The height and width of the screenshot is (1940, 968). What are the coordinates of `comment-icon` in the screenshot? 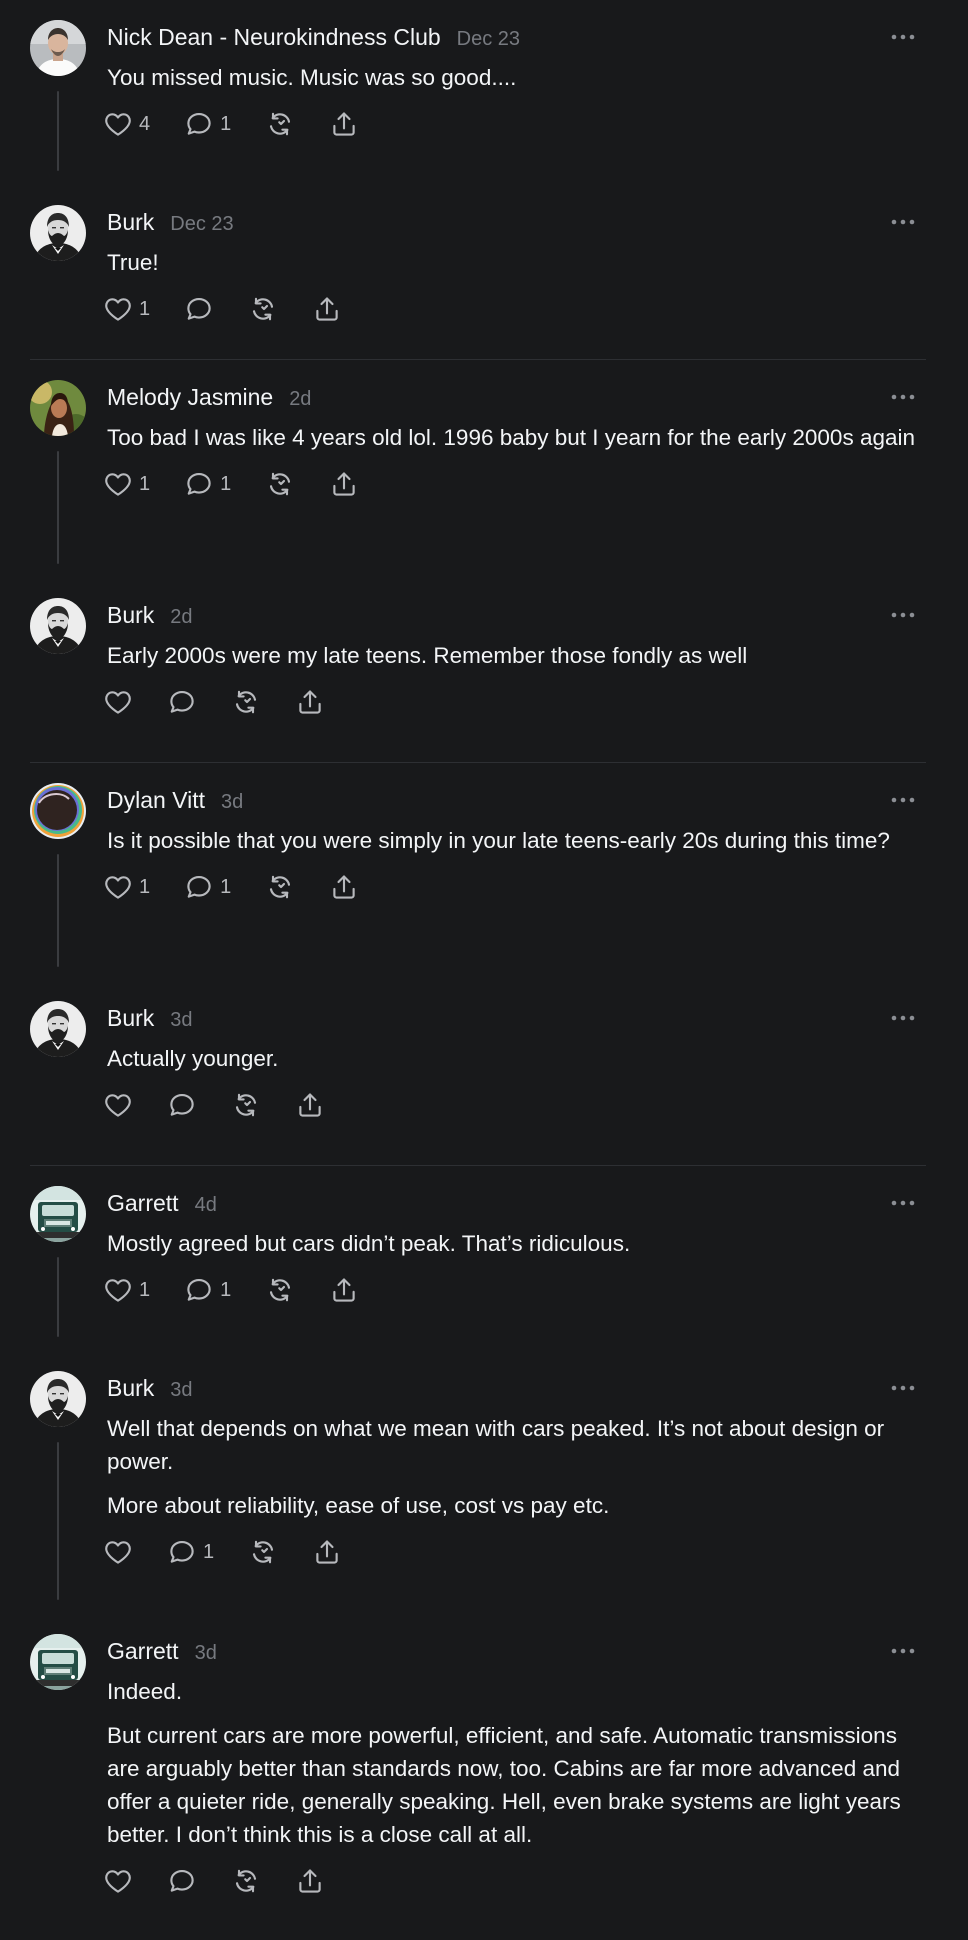 It's located at (199, 309).